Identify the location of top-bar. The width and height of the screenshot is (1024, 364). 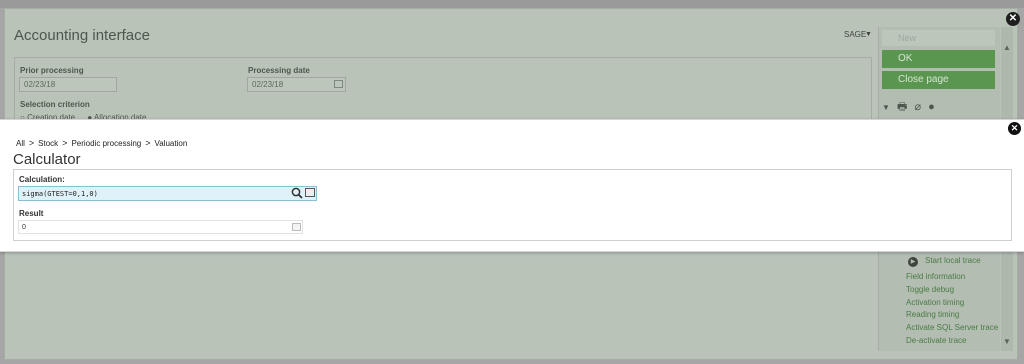
(512, 4).